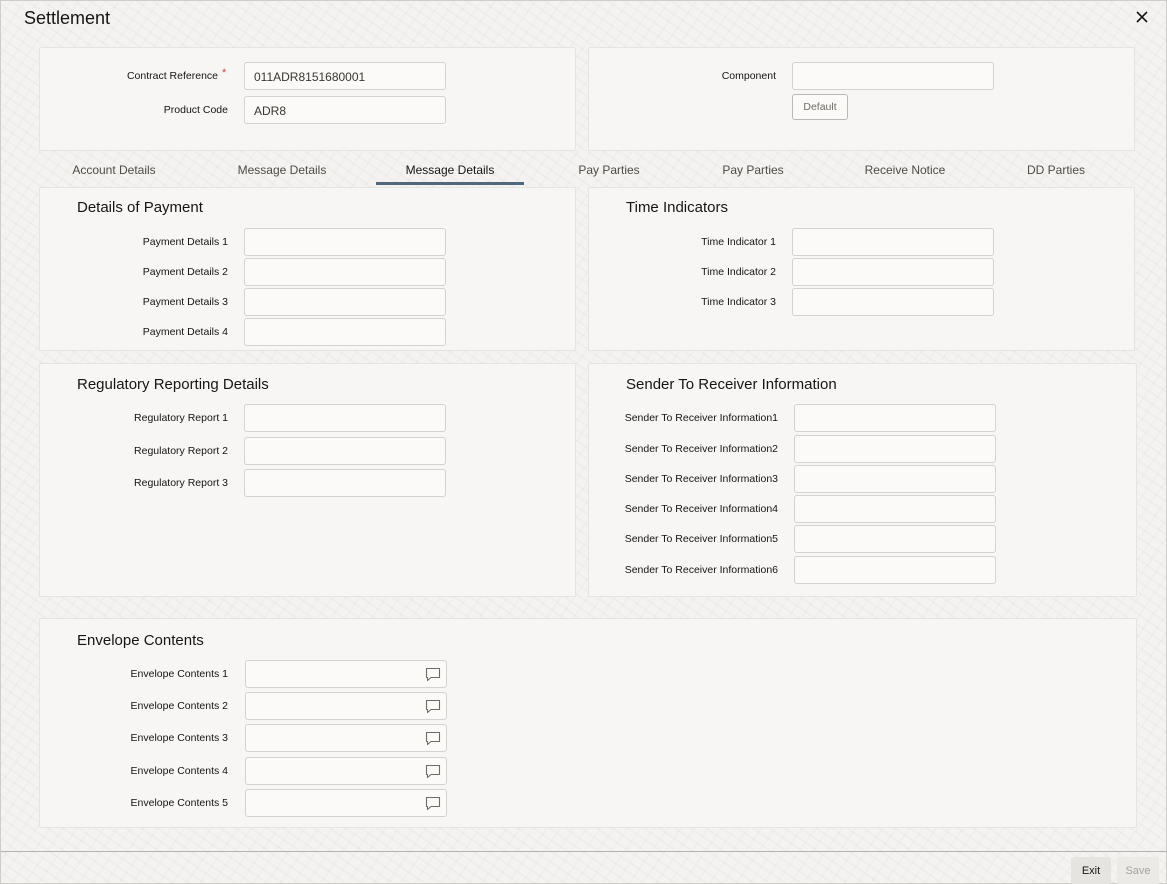 The height and width of the screenshot is (884, 1167). Describe the element at coordinates (893, 76) in the screenshot. I see `component-field` at that location.